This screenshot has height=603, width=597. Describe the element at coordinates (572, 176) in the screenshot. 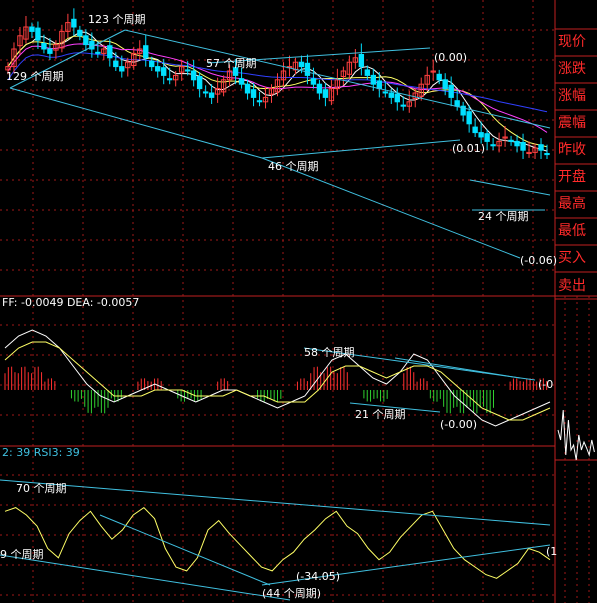

I see `sidebar-label-open: 开盘` at that location.